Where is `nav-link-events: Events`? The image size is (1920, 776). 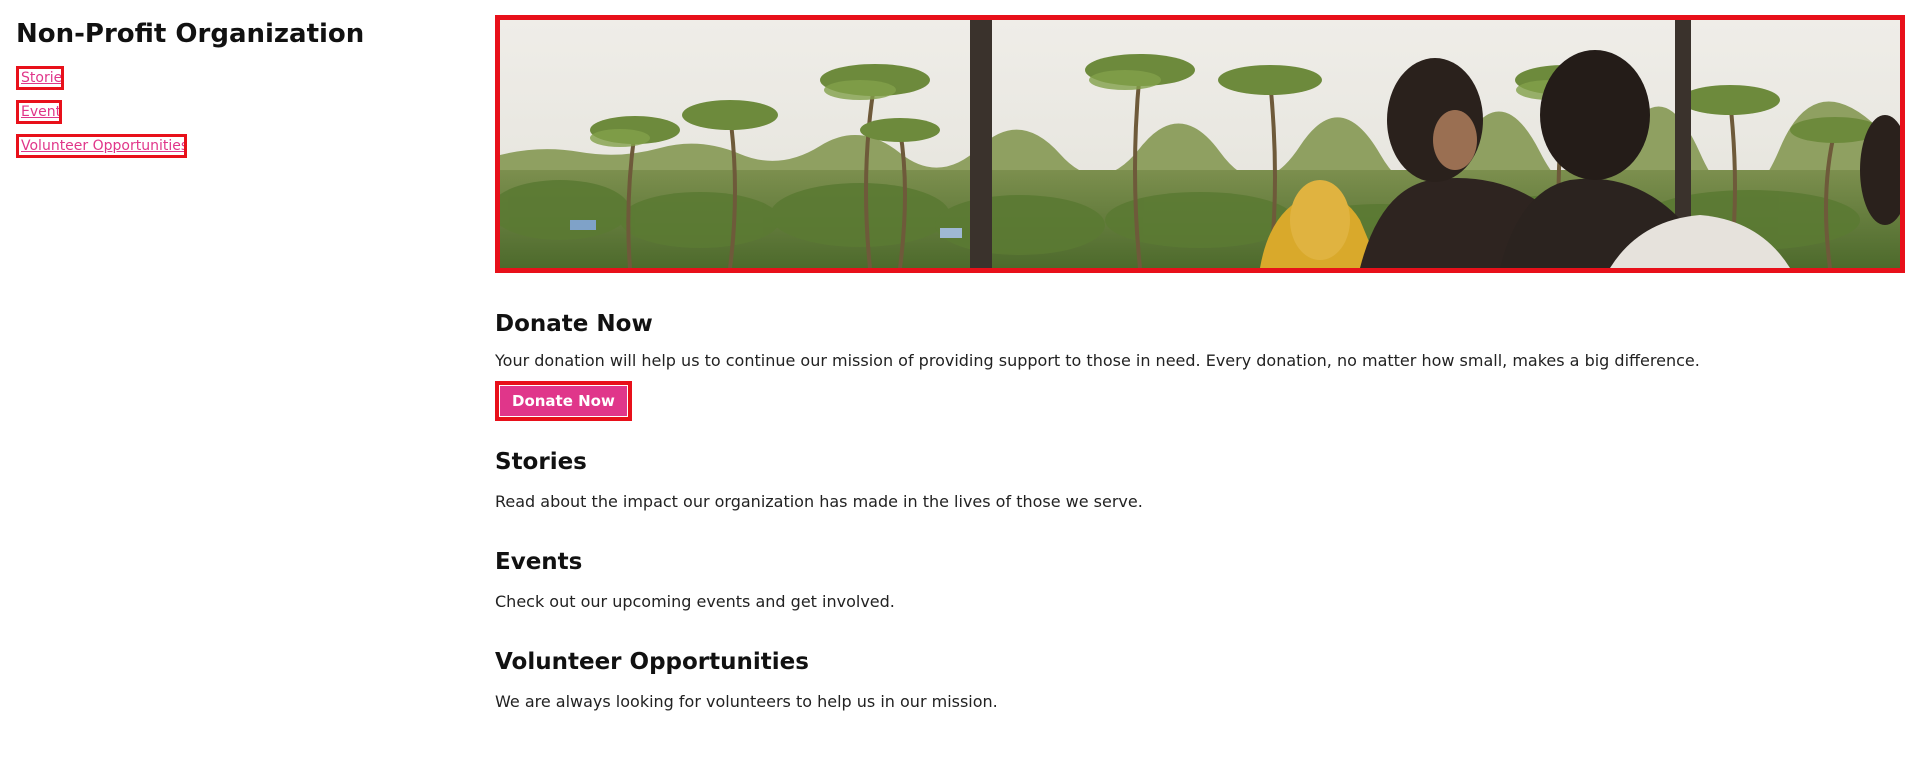
nav-link-events: Events is located at coordinates (39, 112).